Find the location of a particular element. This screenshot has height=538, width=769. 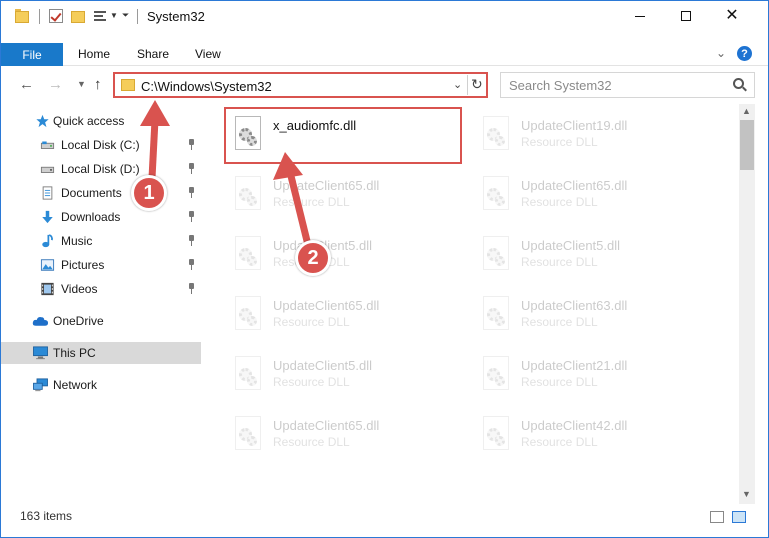

sidebar-item-label: This PC is located at coordinates (74, 353).